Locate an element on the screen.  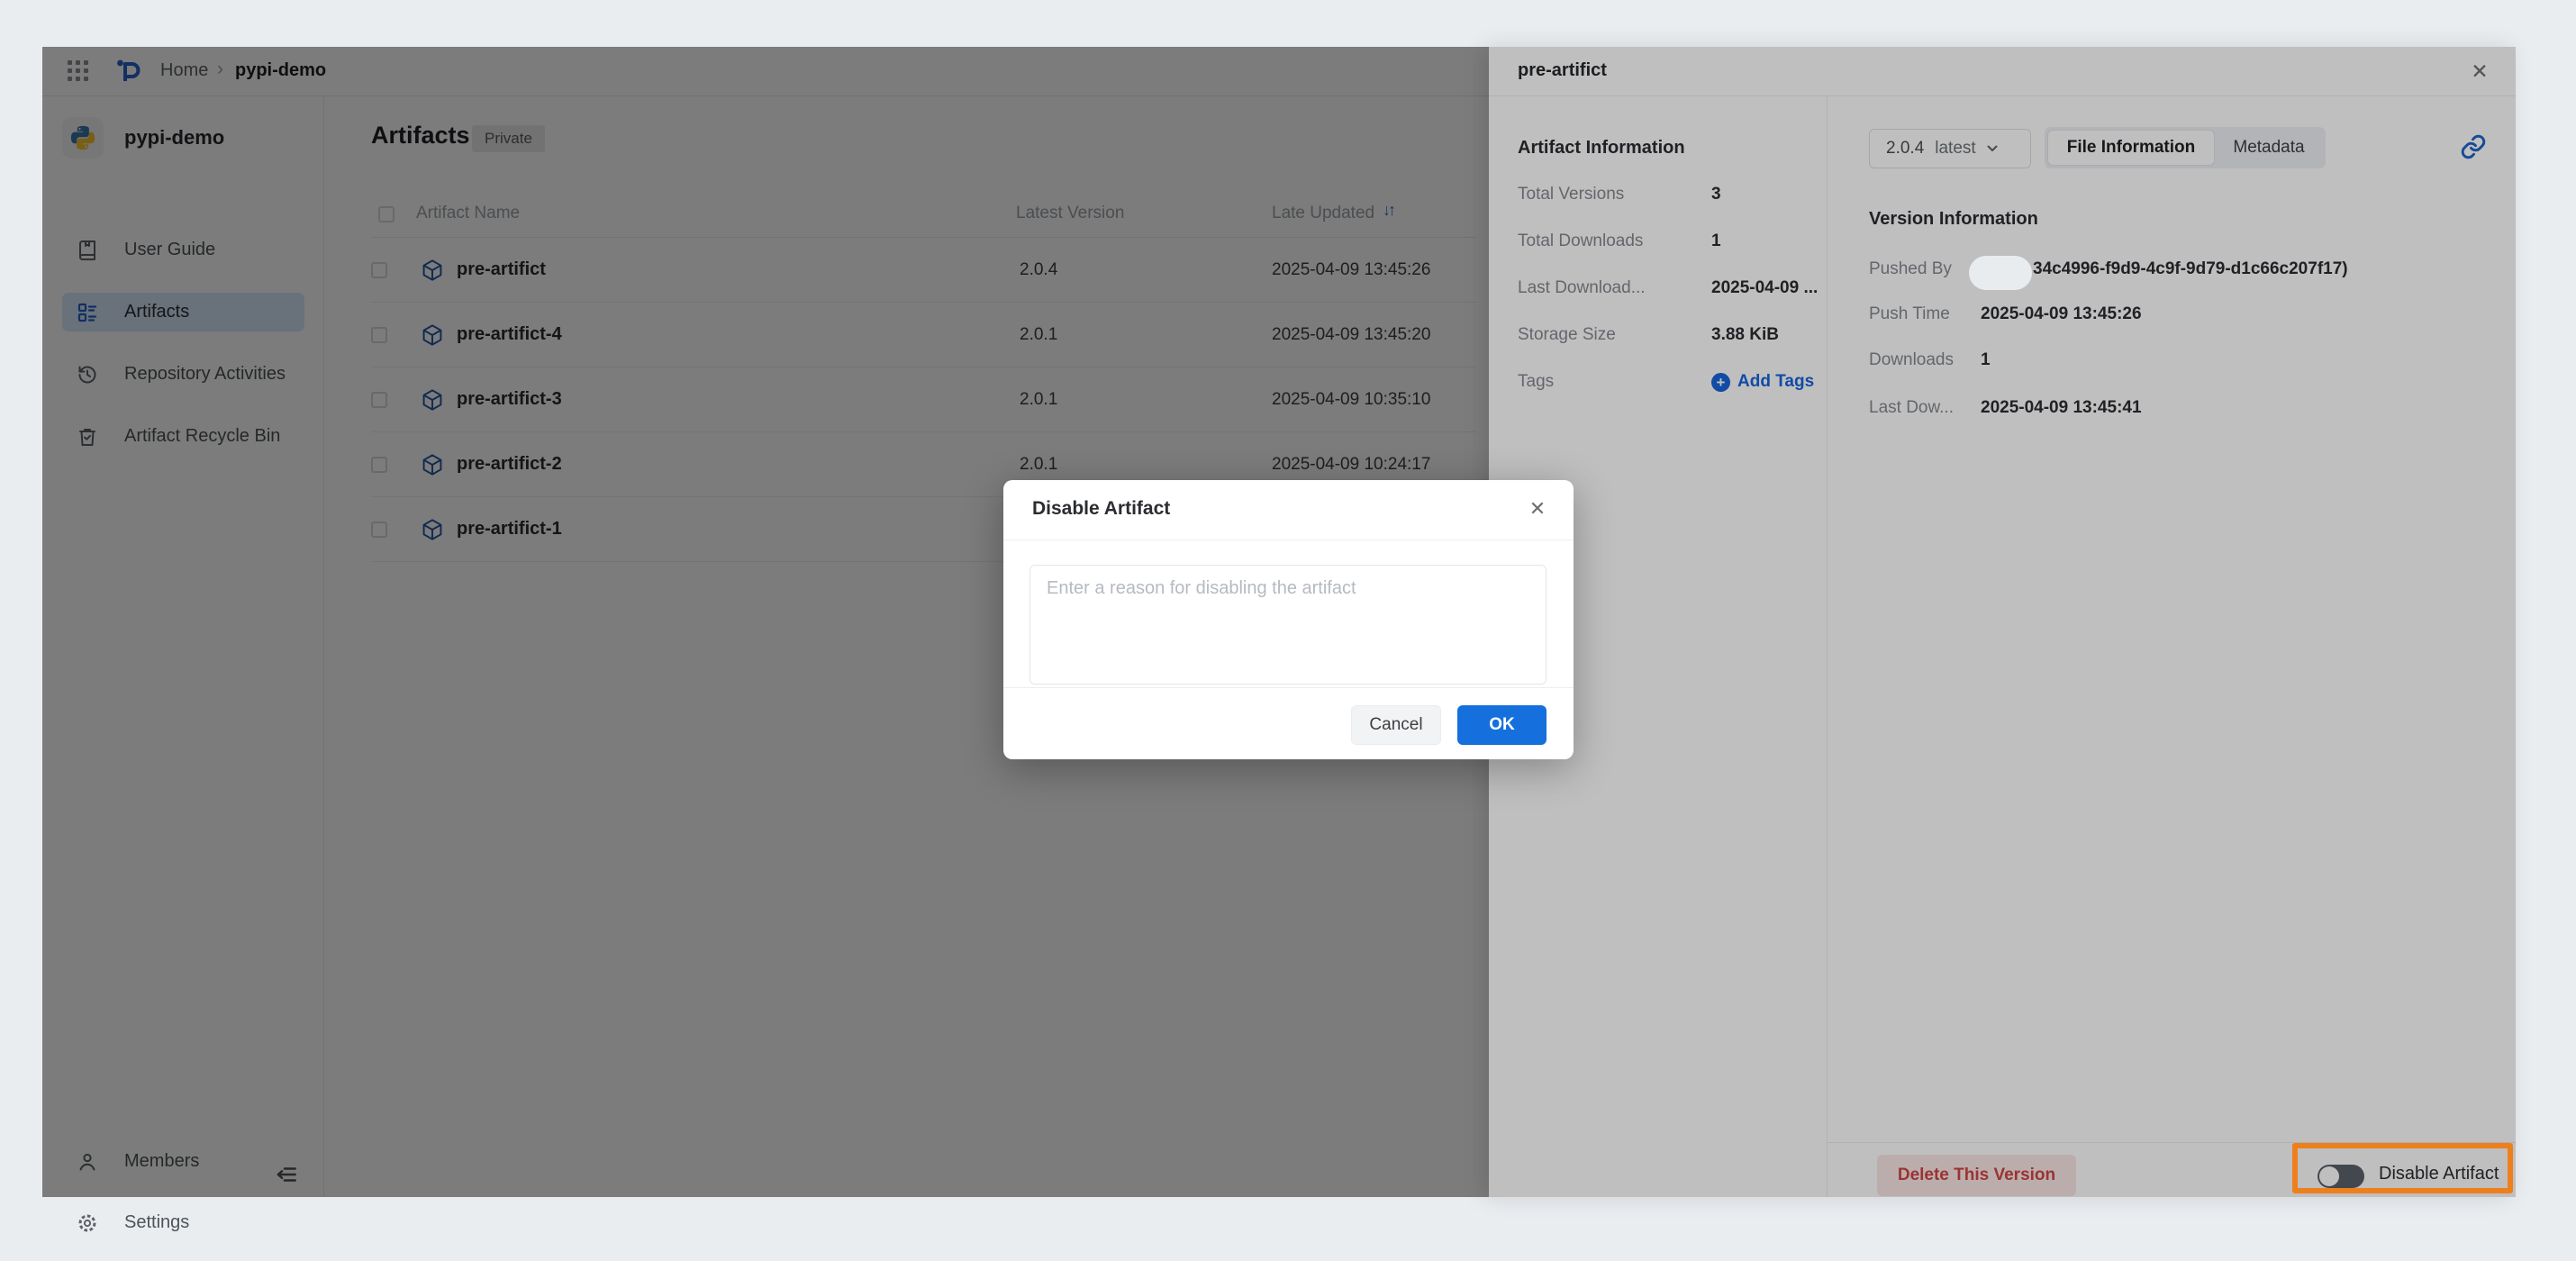
close-icon: ✕ is located at coordinates (1537, 509).